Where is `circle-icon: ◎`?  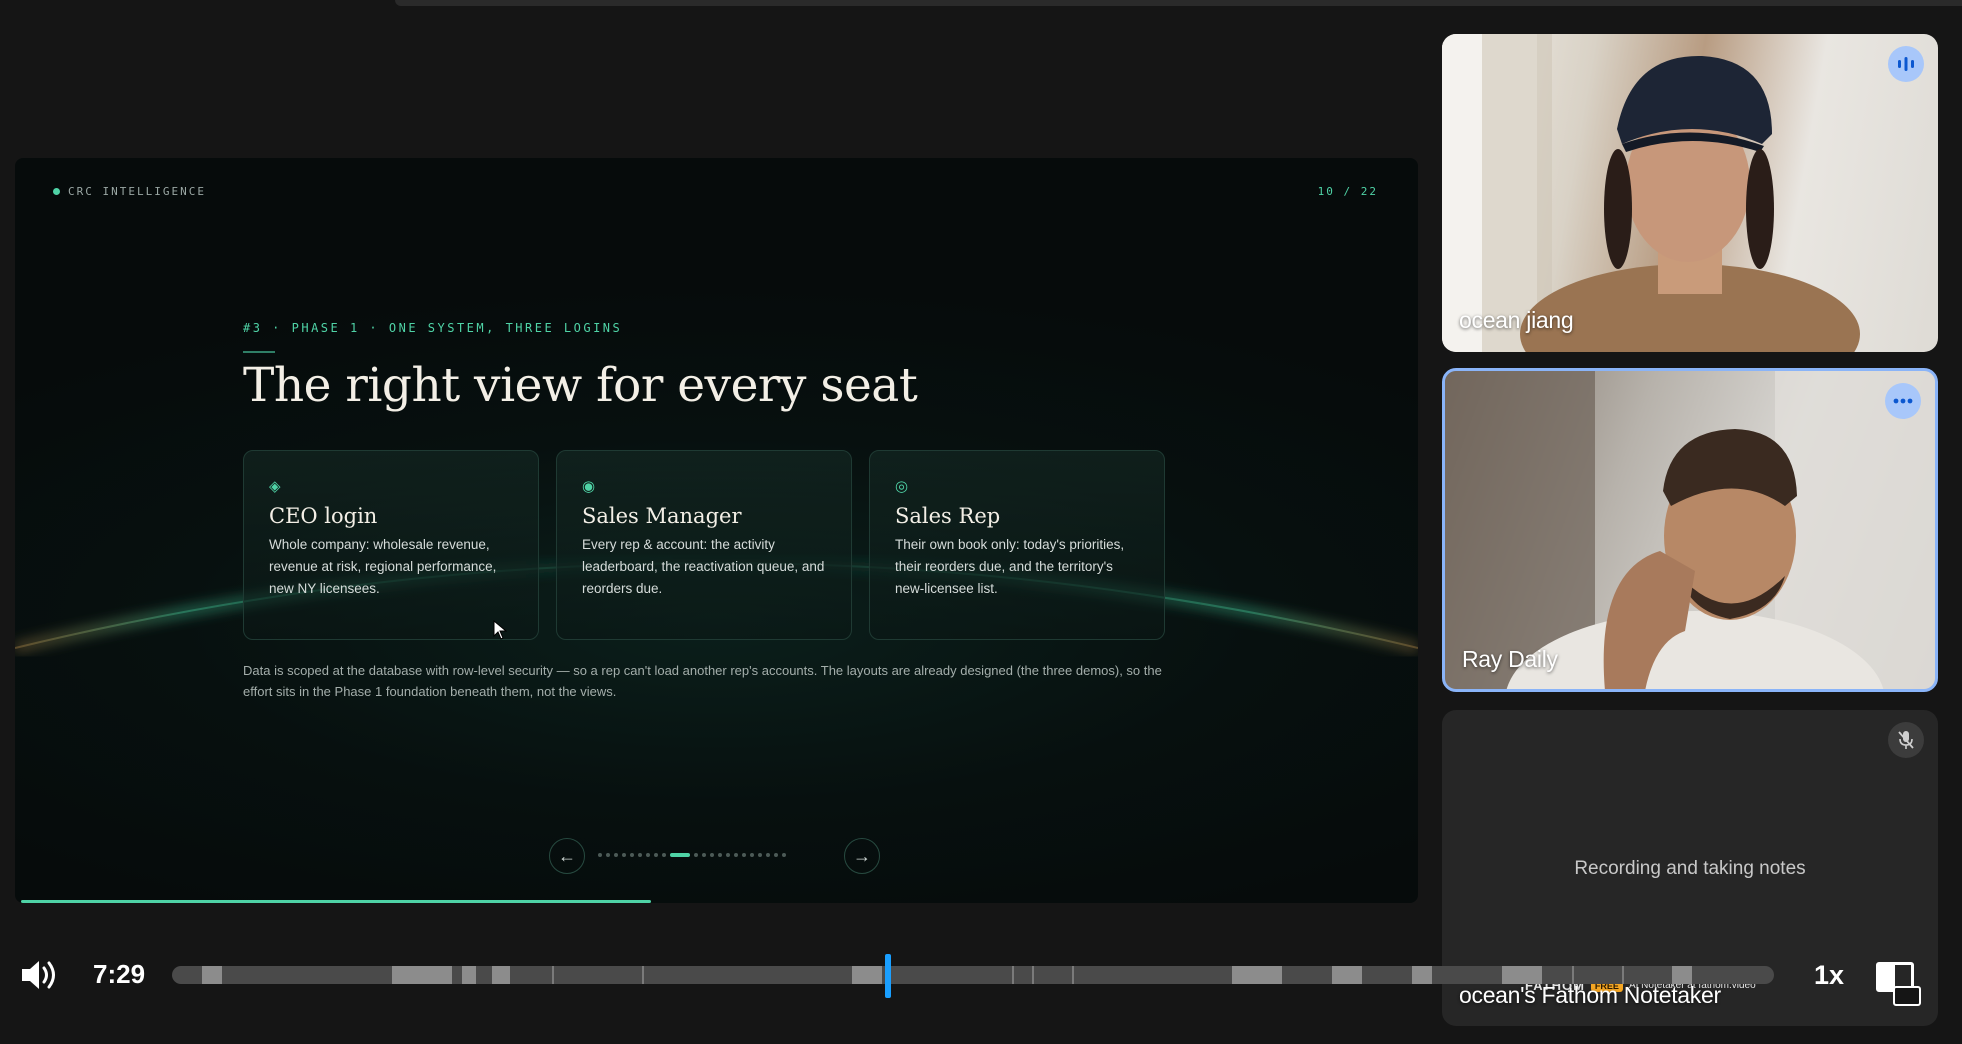
circle-icon: ◎ is located at coordinates (902, 486).